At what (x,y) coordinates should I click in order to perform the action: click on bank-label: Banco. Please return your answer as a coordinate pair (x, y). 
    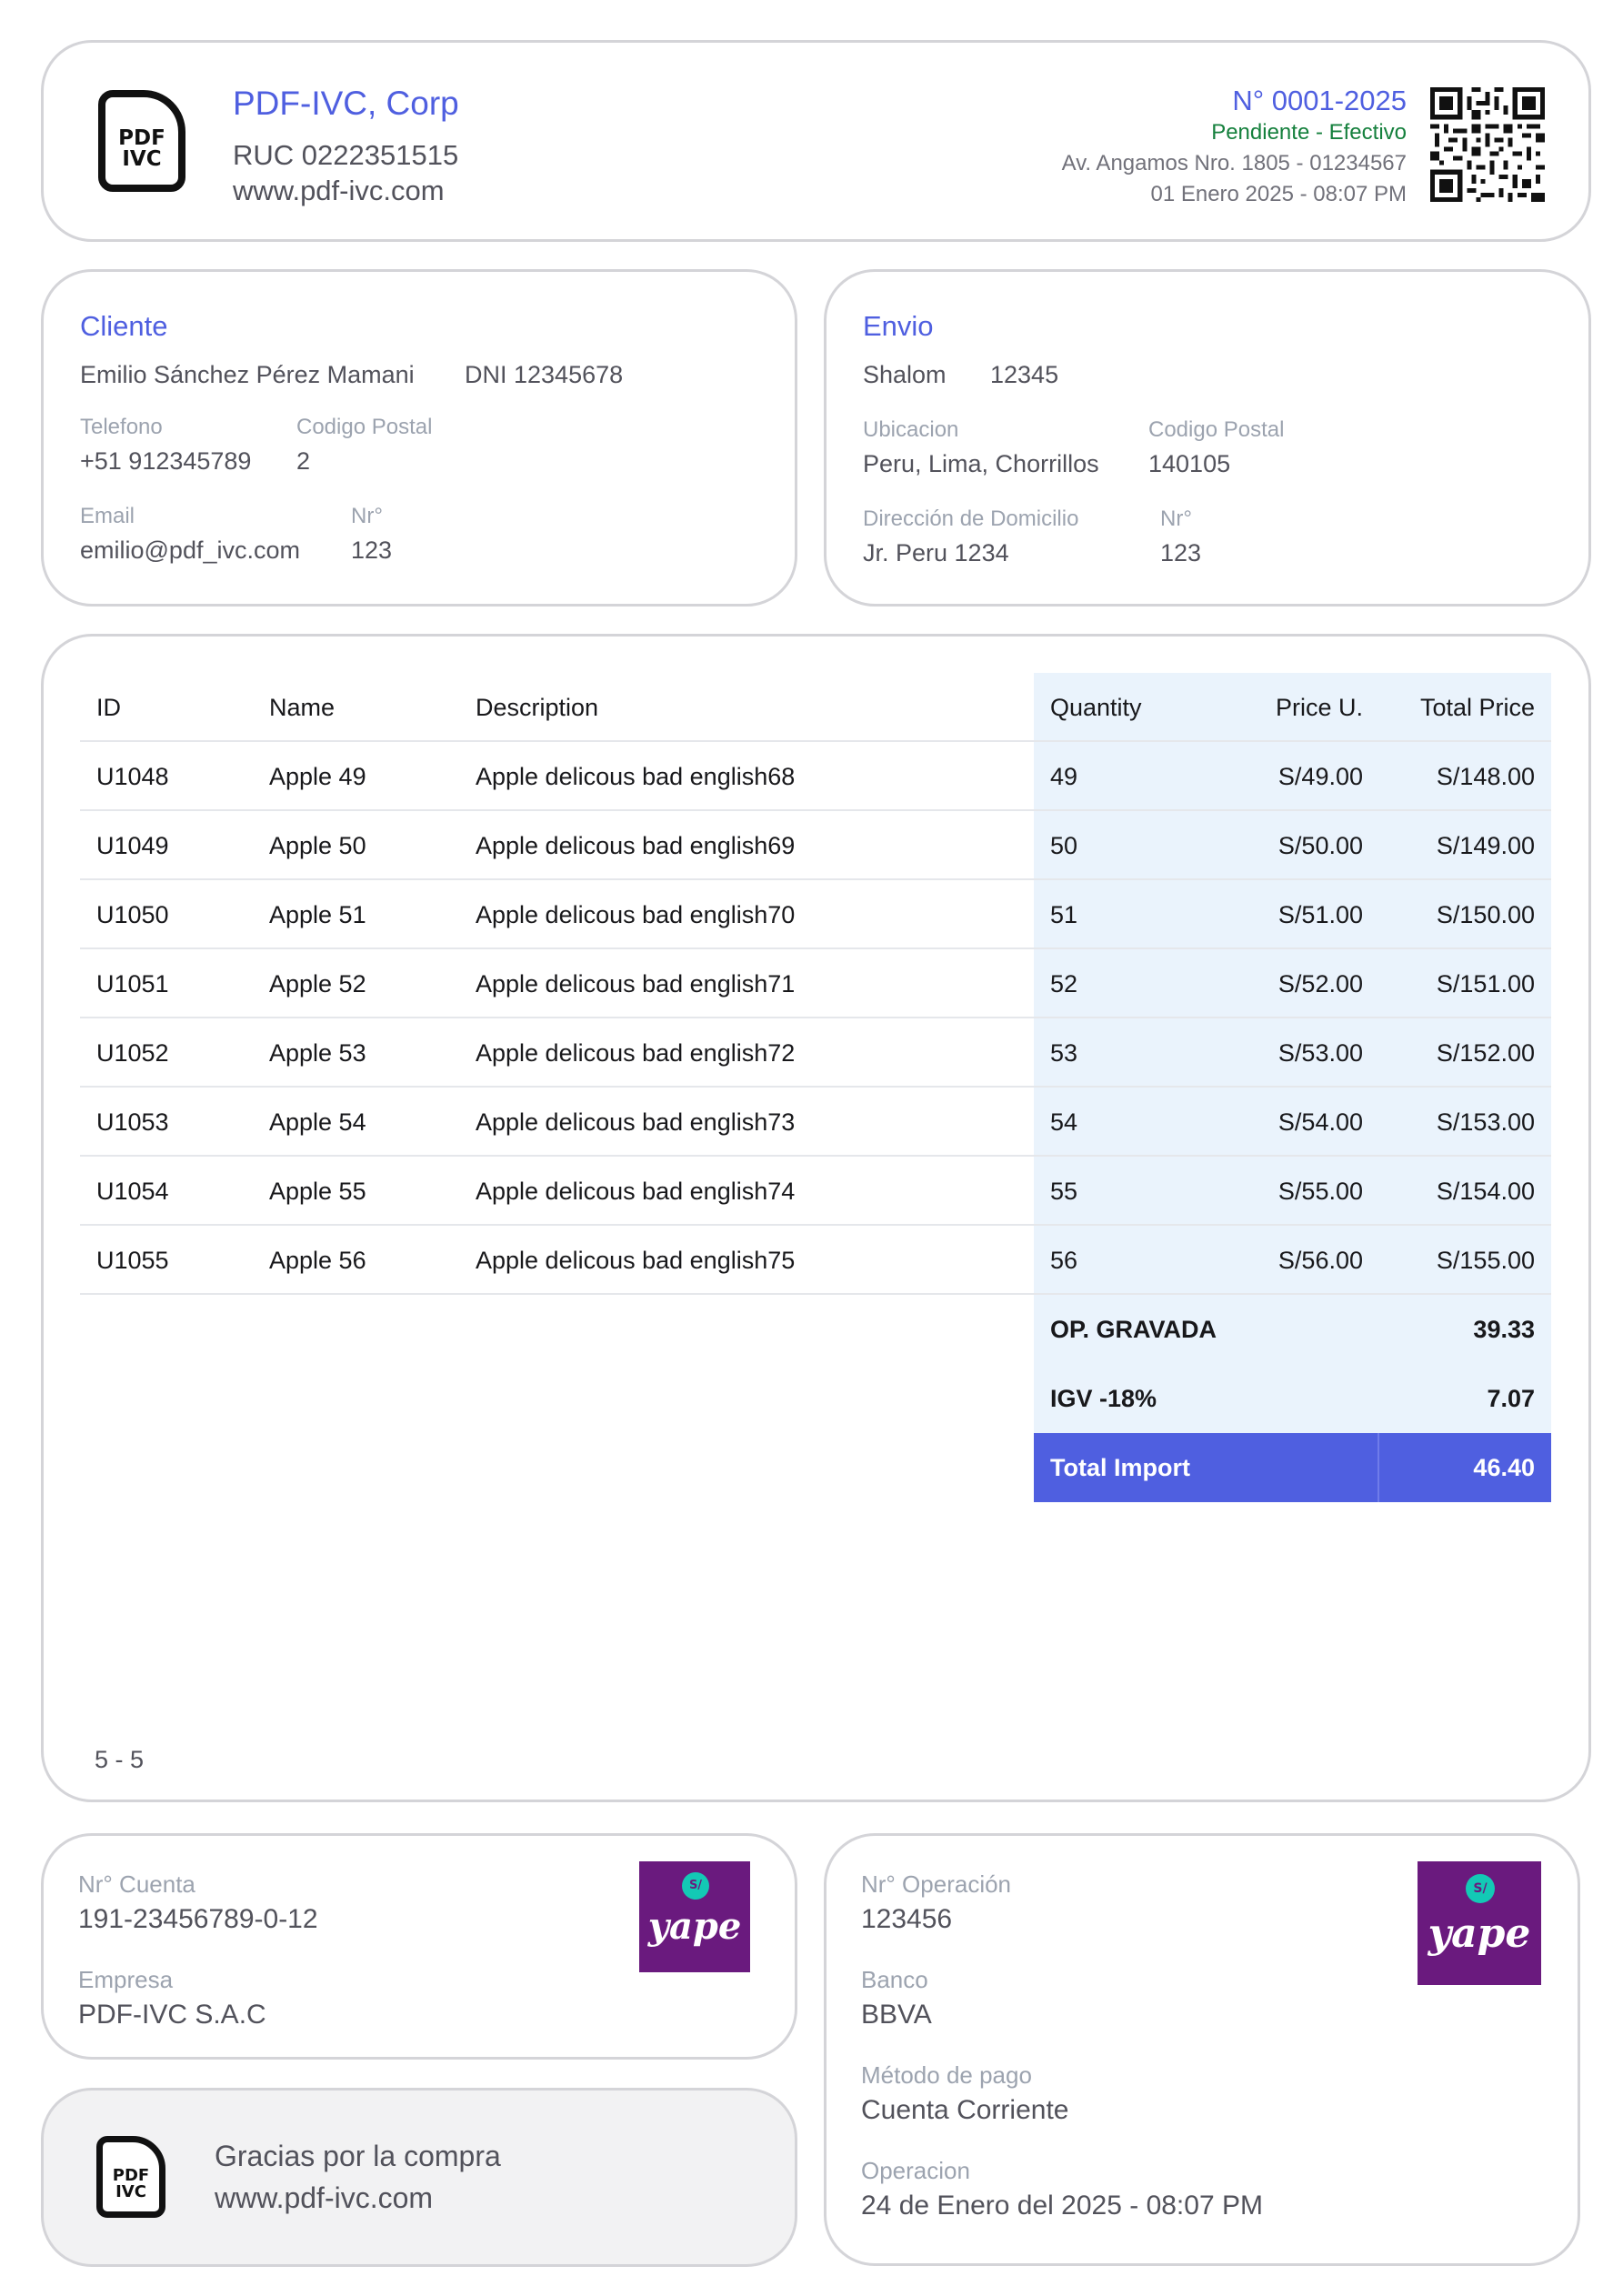
    Looking at the image, I should click on (894, 1980).